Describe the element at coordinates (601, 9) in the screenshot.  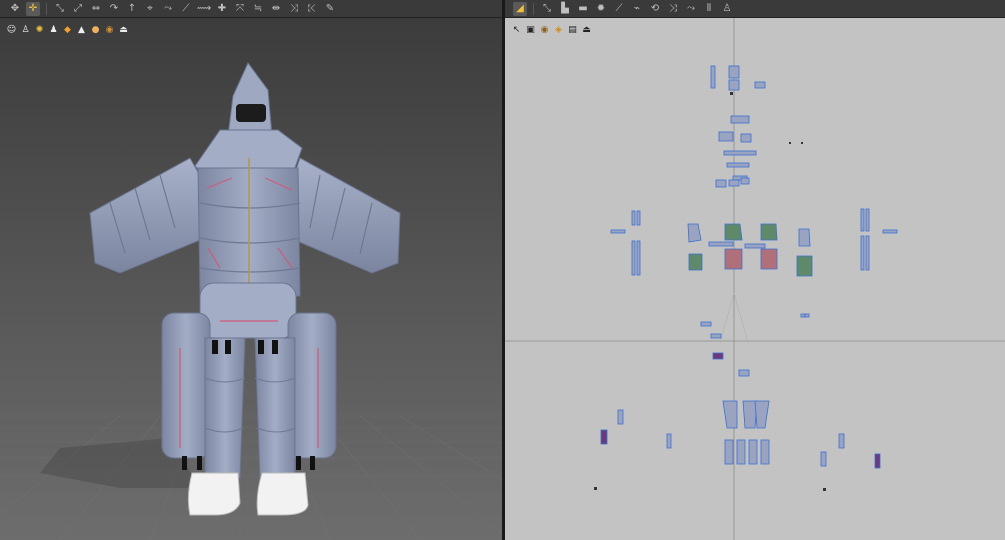
I see `sun-icon: ✹` at that location.